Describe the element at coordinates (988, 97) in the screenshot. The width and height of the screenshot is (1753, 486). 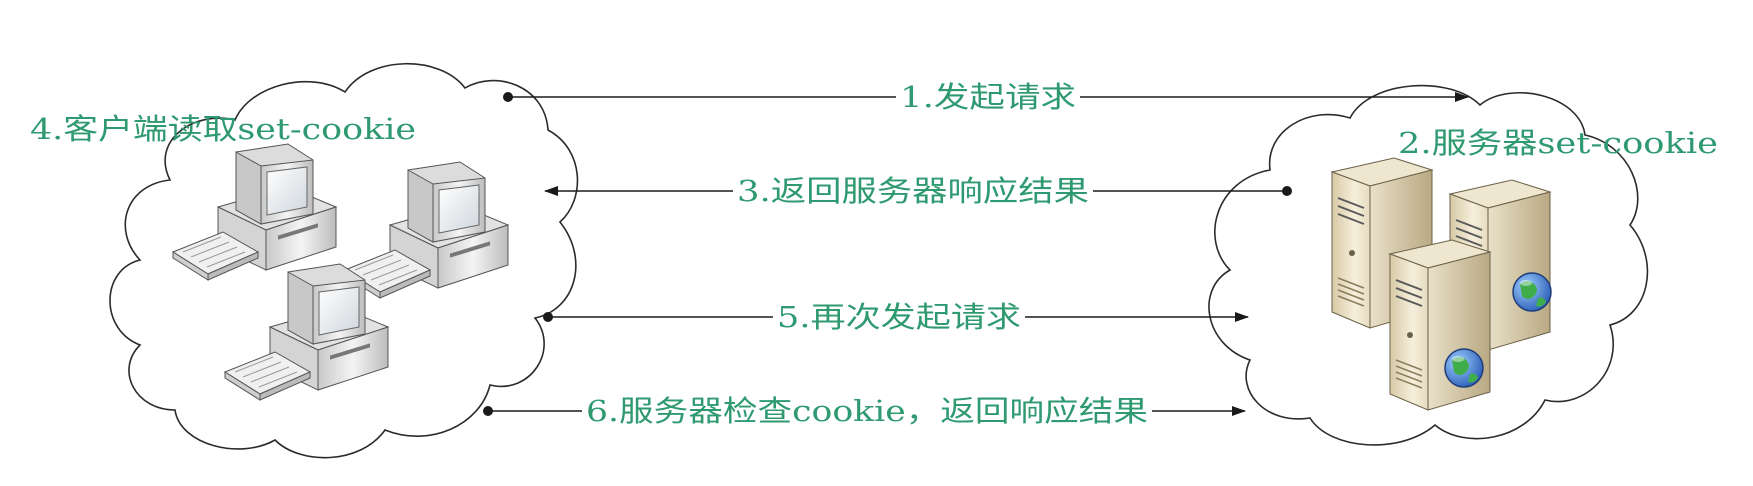
I see `arrow-label-request: 1.发起请求` at that location.